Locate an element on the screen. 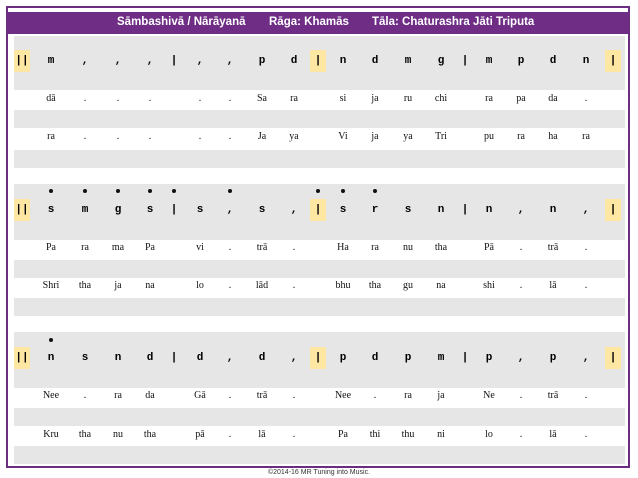 This screenshot has height=478, width=638. swara-note: g is located at coordinates (118, 210).